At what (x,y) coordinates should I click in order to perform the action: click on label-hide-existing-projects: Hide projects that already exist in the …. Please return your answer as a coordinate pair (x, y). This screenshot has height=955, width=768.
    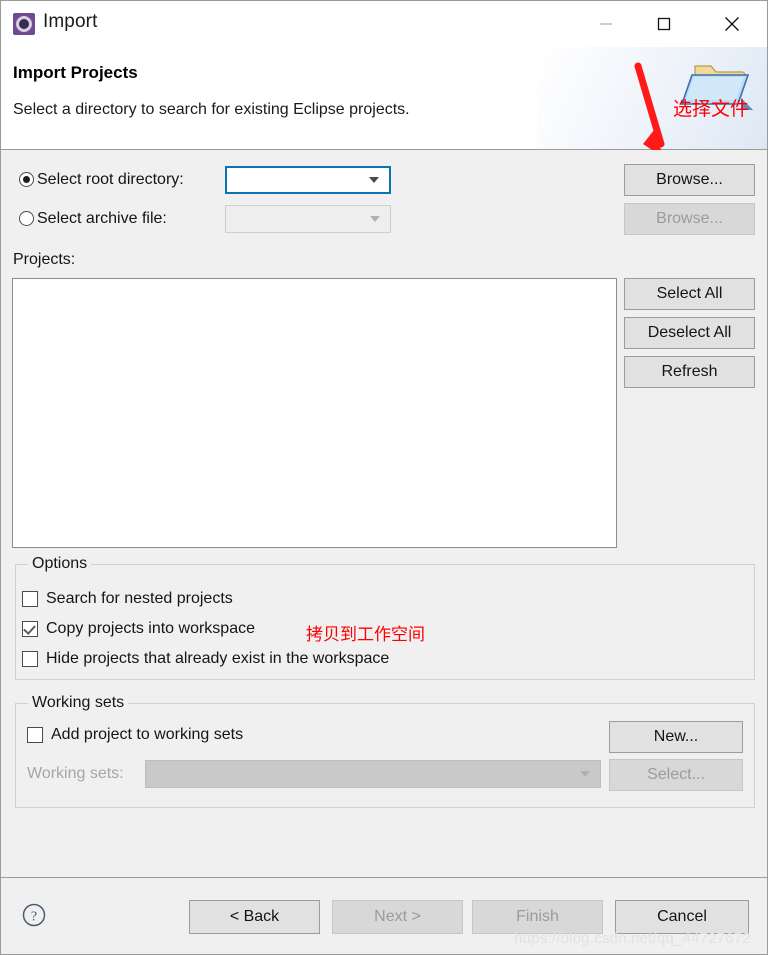
    Looking at the image, I should click on (218, 658).